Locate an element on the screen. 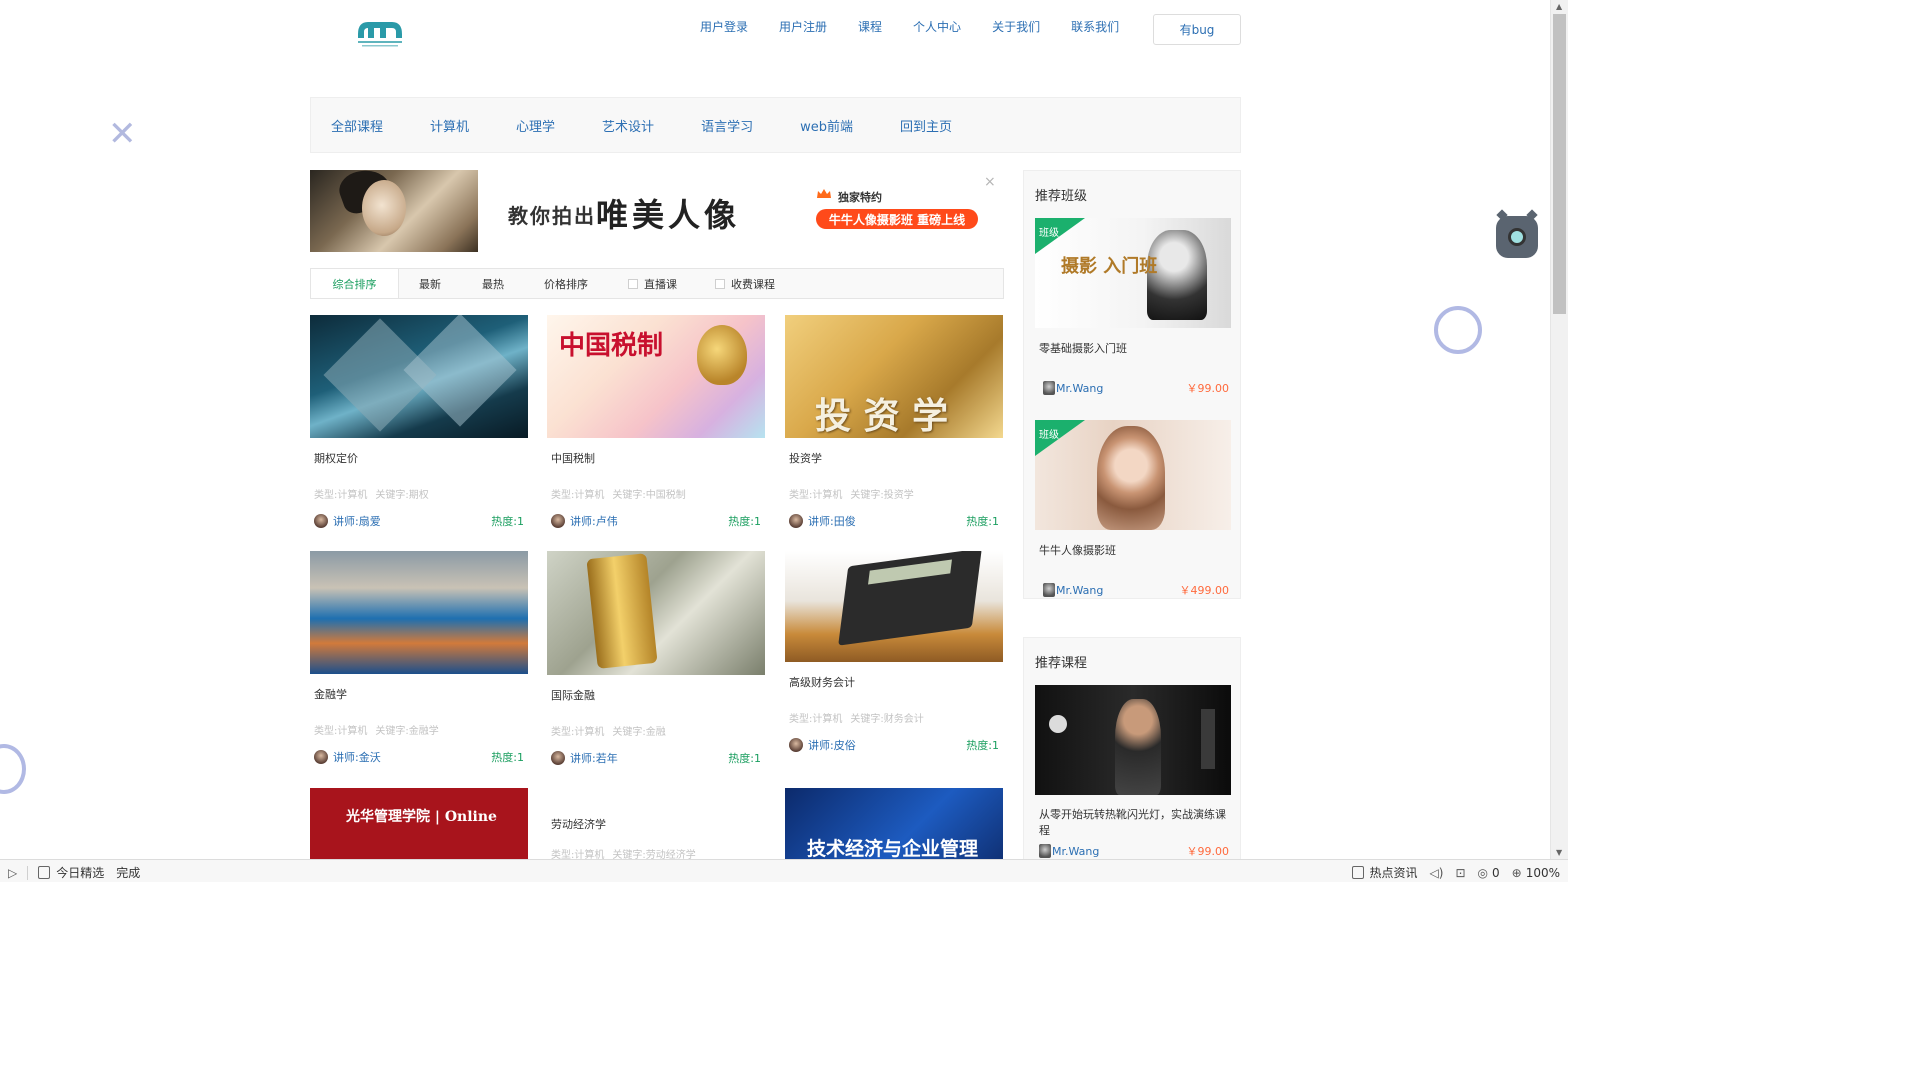  ad-block-icon: ◎ is located at coordinates (1483, 873).